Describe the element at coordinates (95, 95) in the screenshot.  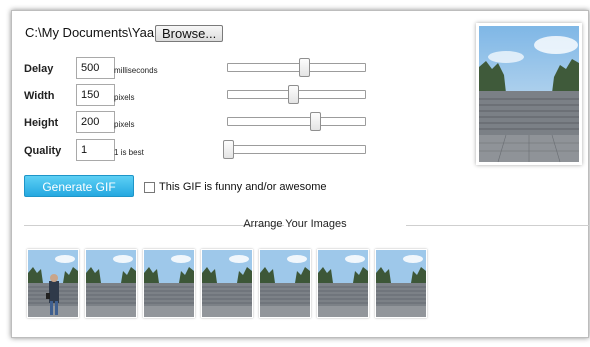
I see `width-input: 150` at that location.